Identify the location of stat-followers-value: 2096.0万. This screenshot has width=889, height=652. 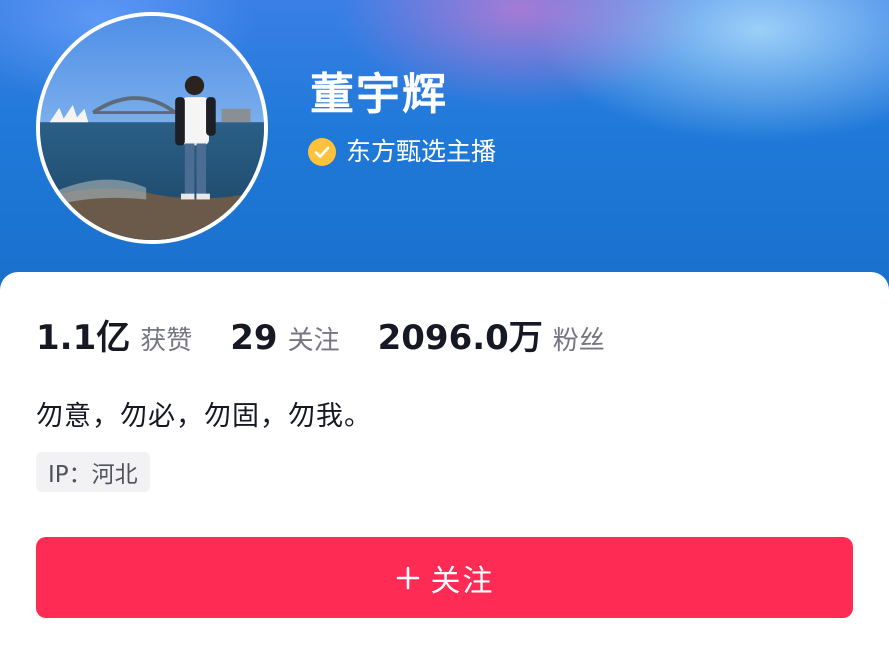
(460, 338).